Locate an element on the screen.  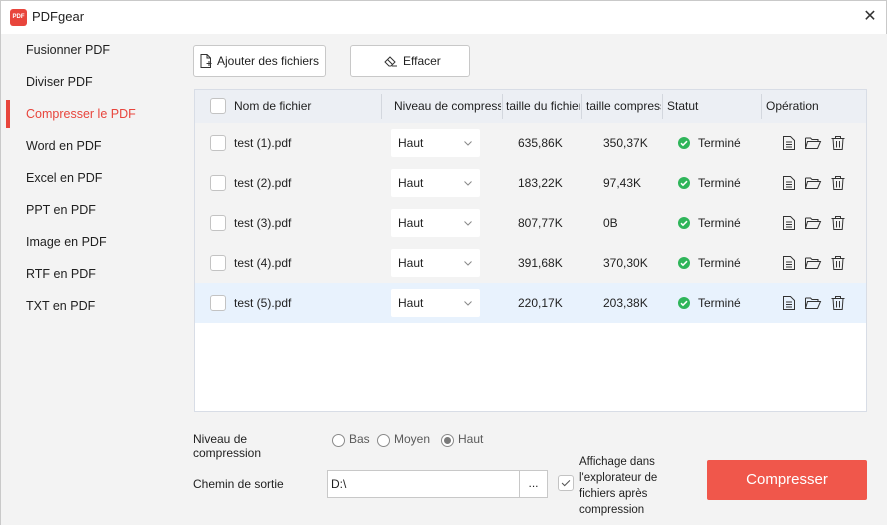
radio-high-label: Haut is located at coordinates (470, 439).